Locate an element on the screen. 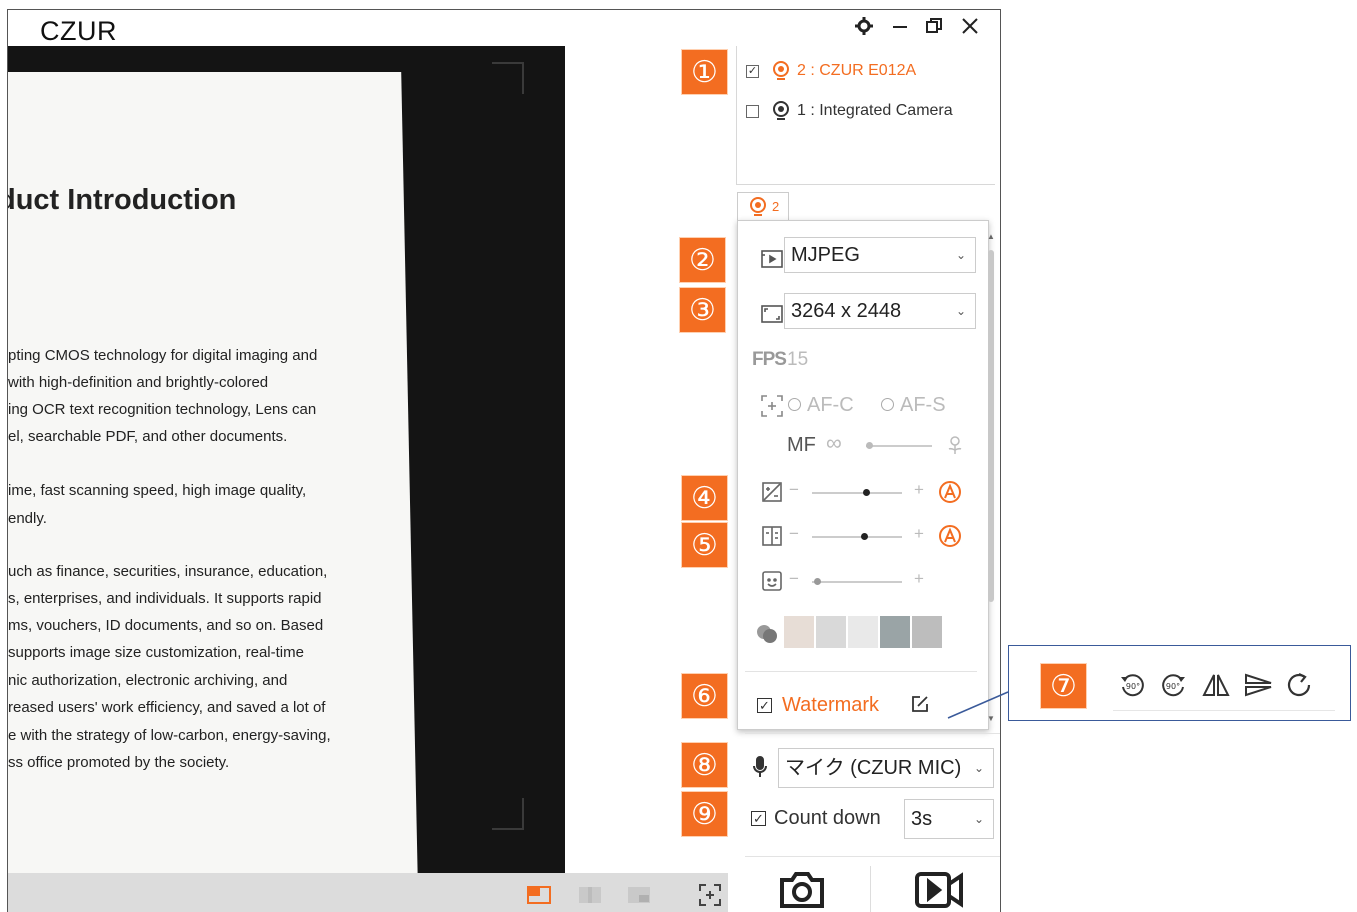 This screenshot has width=1357, height=912. filter-color is located at coordinates (895, 632).